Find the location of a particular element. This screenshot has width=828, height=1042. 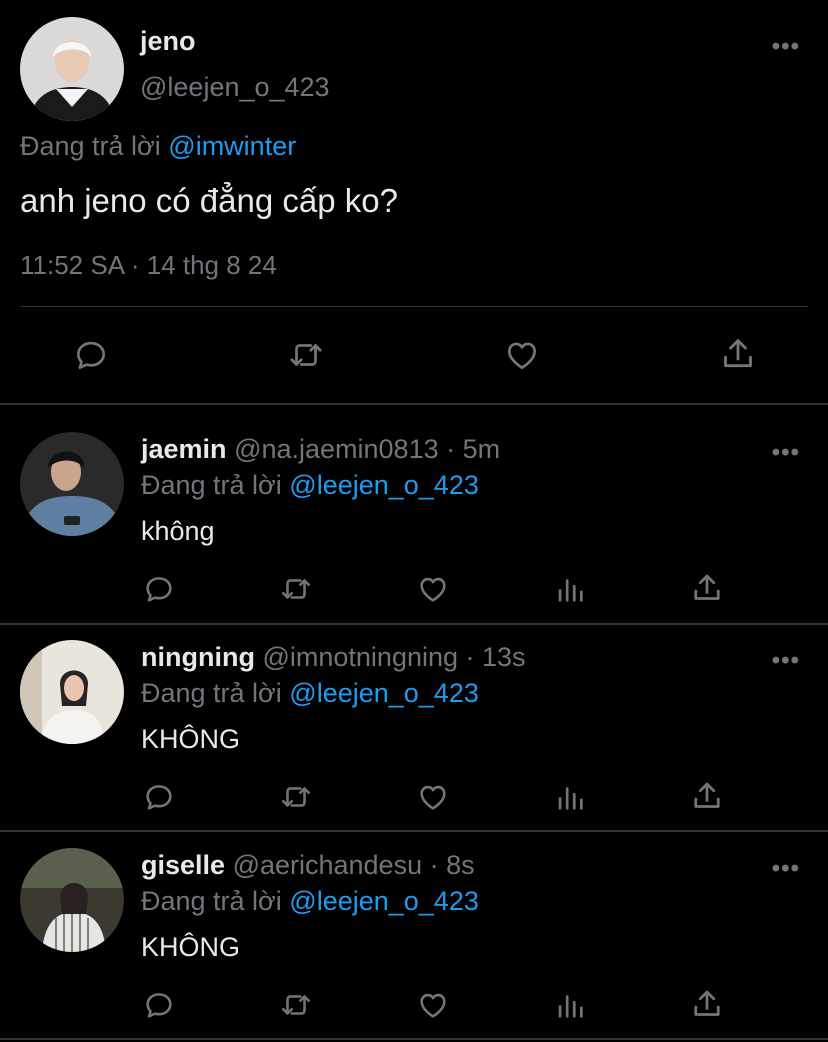

tweet-text: không is located at coordinates (178, 531).